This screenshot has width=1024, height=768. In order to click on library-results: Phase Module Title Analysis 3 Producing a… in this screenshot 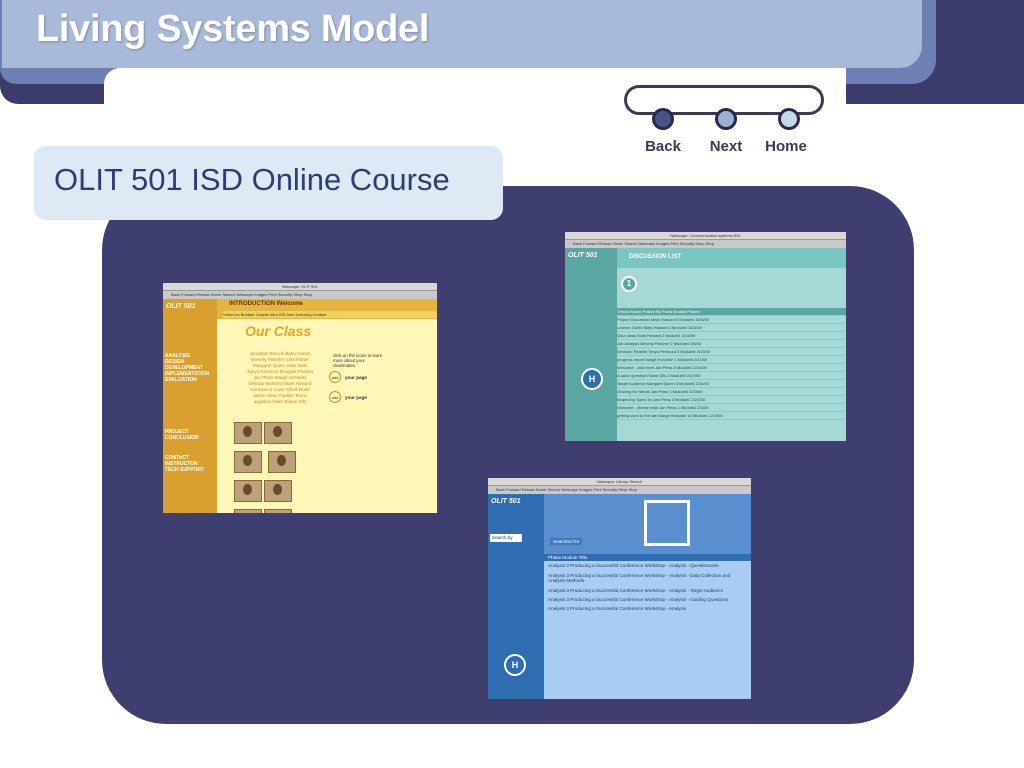, I will do `click(647, 626)`.